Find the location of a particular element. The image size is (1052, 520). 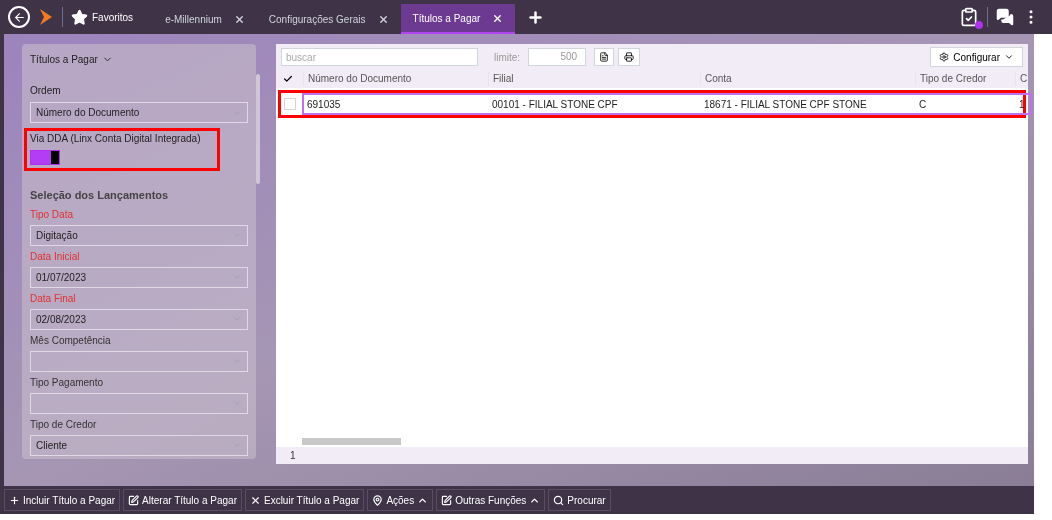

tab: Títulos a Pagar is located at coordinates (458, 19).